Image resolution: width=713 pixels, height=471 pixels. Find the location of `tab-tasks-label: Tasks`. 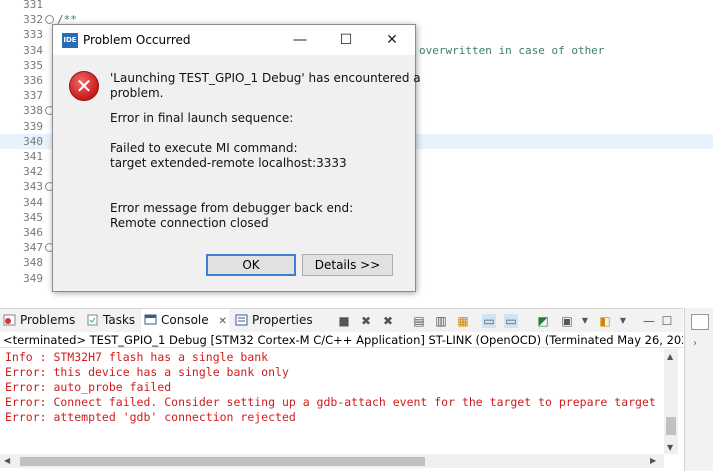

tab-tasks-label: Tasks is located at coordinates (119, 320).